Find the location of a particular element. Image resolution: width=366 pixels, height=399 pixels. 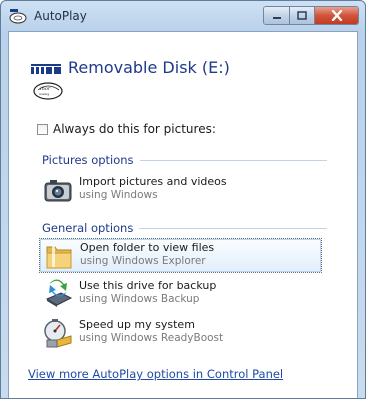

import-pictures-option: Import pictures and videos using Windows is located at coordinates (180, 190).